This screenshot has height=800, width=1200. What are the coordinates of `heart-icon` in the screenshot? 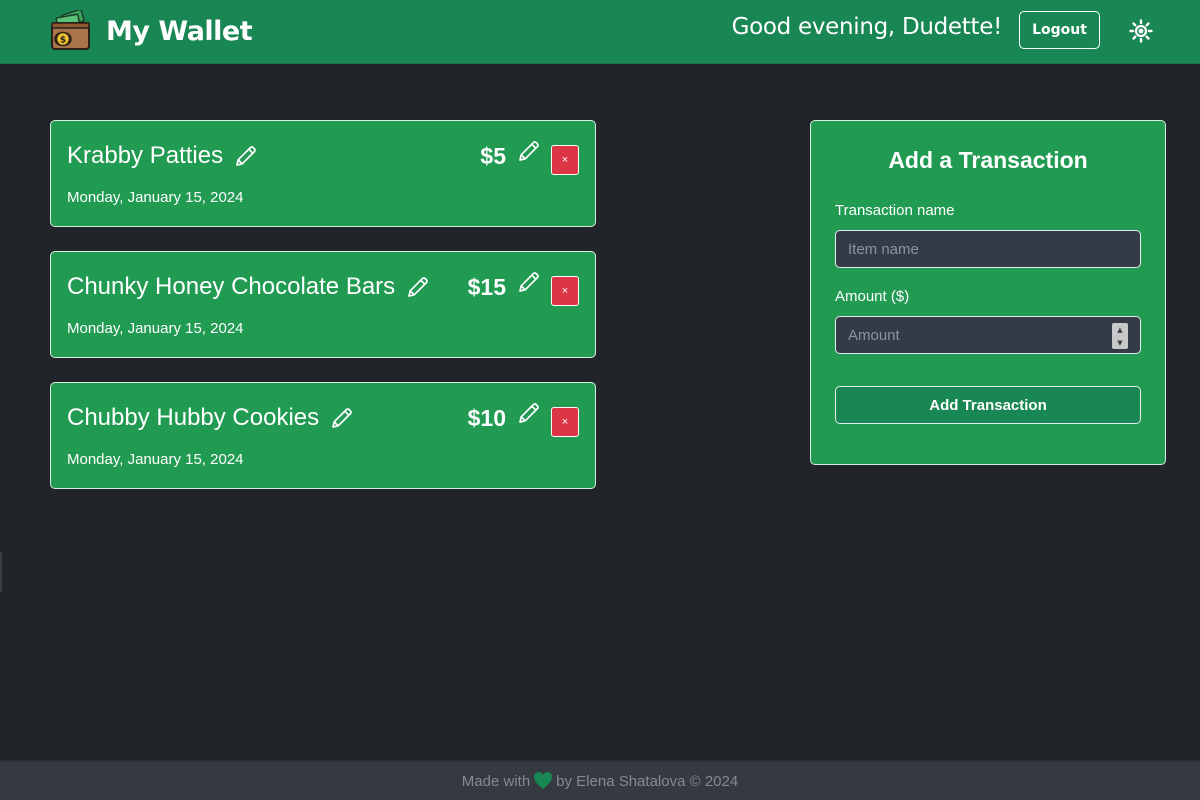 It's located at (543, 780).